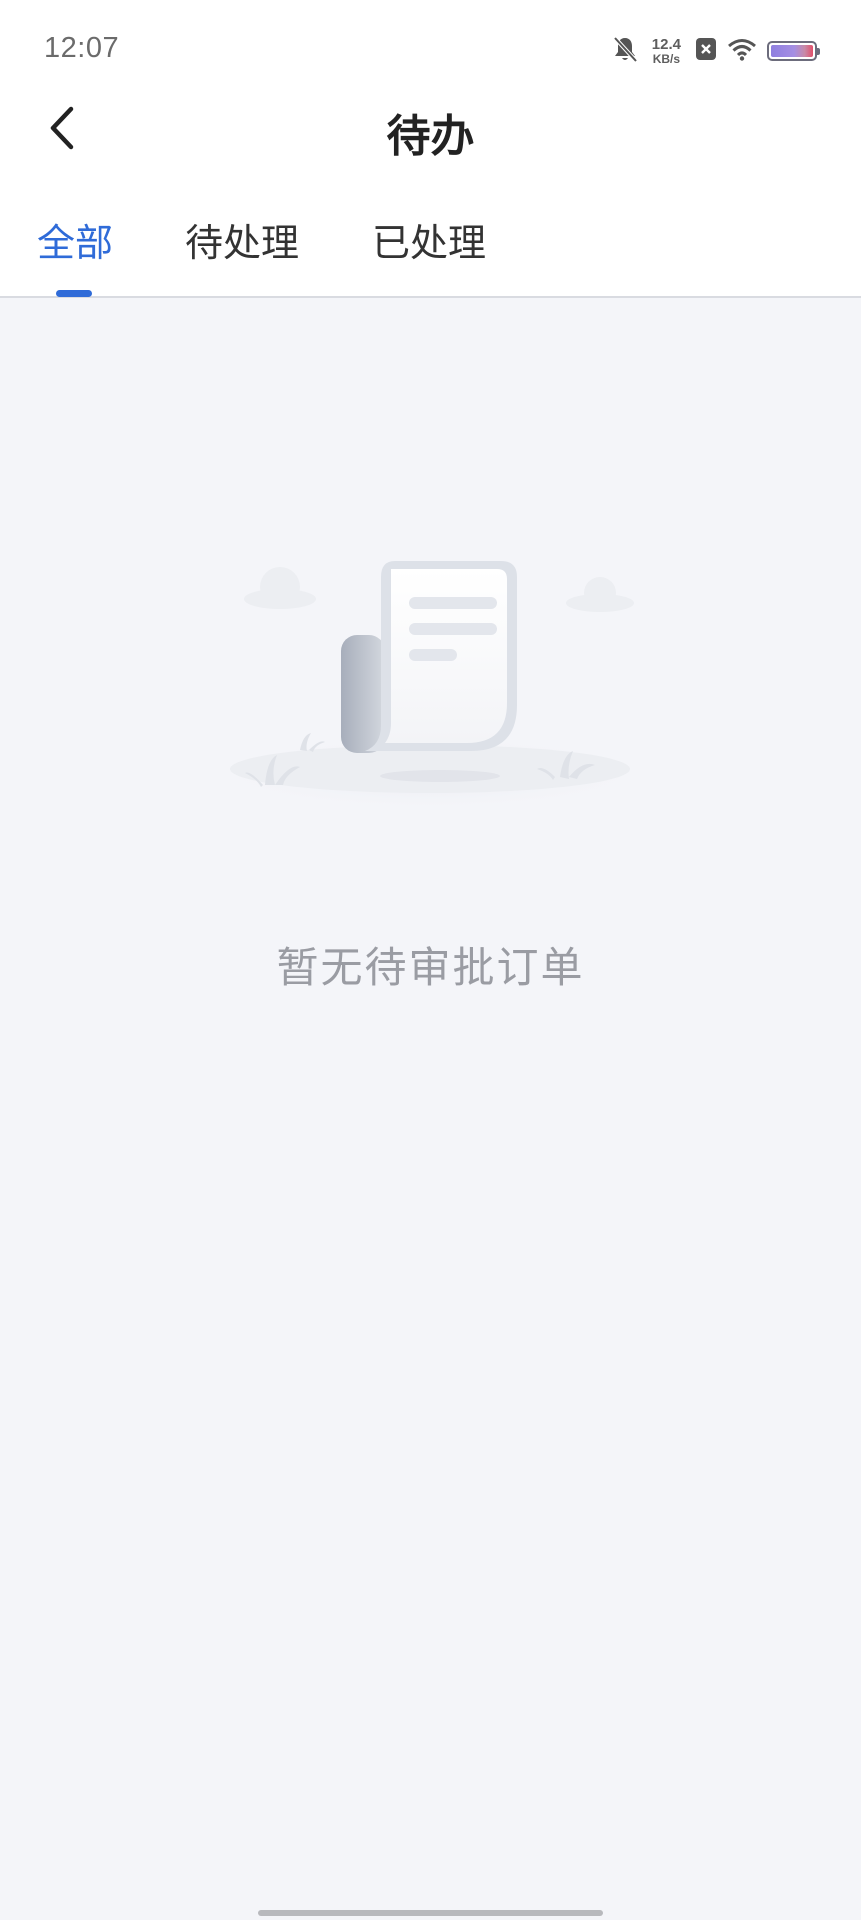 This screenshot has width=861, height=1920. I want to click on tab-processed: 已处理, so click(429, 239).